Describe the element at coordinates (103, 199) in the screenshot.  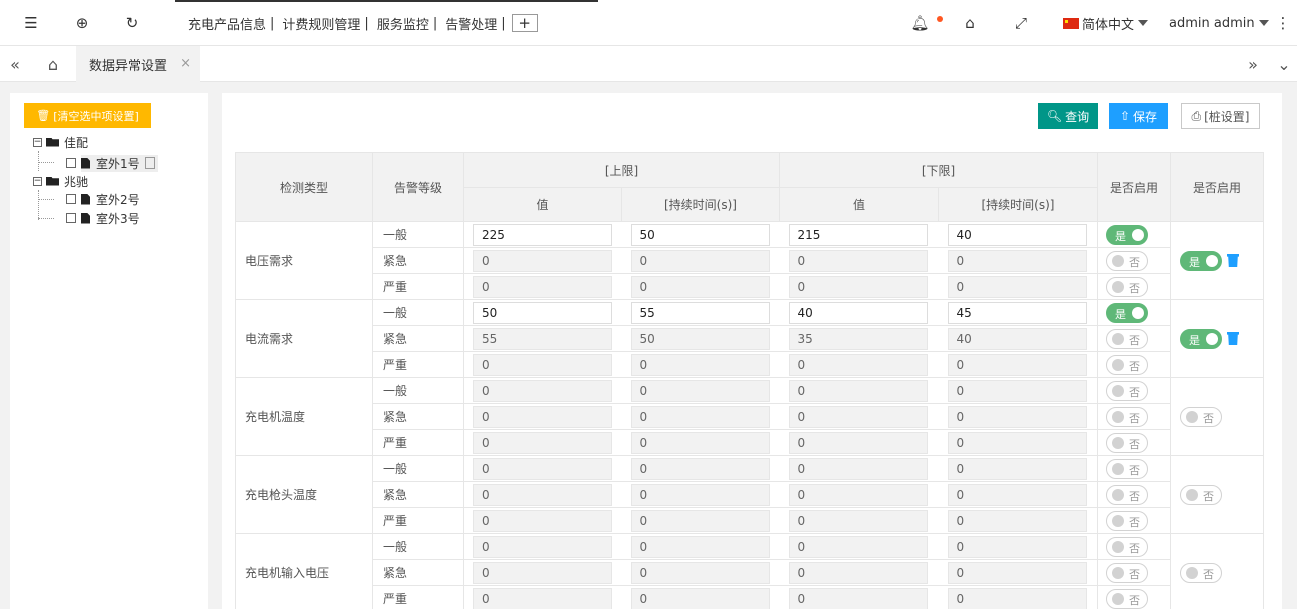
I see `tree-node-device: 室外2号` at that location.